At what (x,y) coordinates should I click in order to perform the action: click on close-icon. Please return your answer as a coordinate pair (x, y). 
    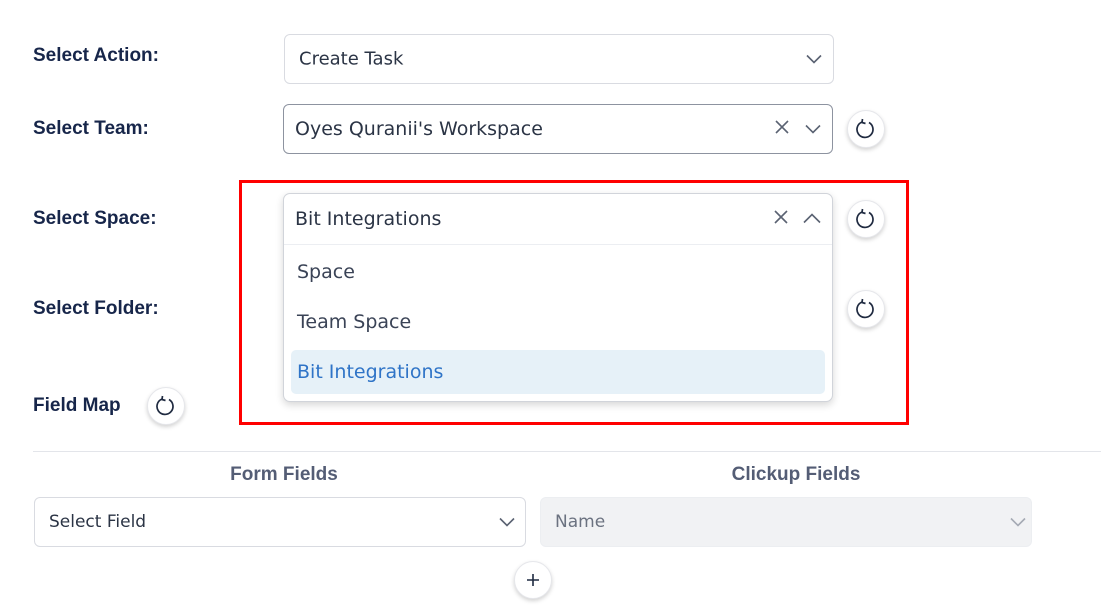
    Looking at the image, I should click on (782, 129).